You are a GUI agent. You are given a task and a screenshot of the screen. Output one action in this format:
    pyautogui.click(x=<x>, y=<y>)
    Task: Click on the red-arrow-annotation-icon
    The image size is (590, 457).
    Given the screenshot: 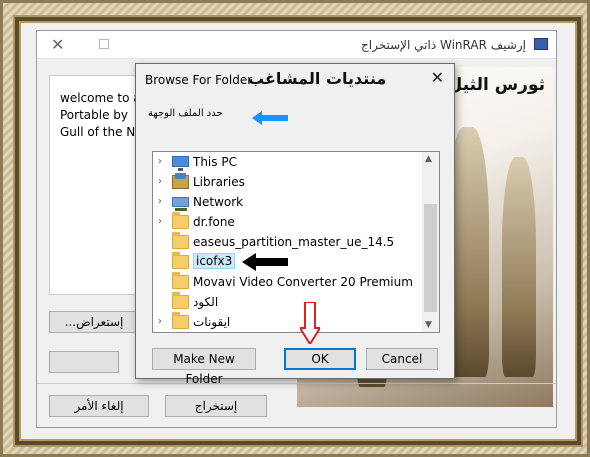 What is the action you would take?
    pyautogui.click(x=310, y=323)
    